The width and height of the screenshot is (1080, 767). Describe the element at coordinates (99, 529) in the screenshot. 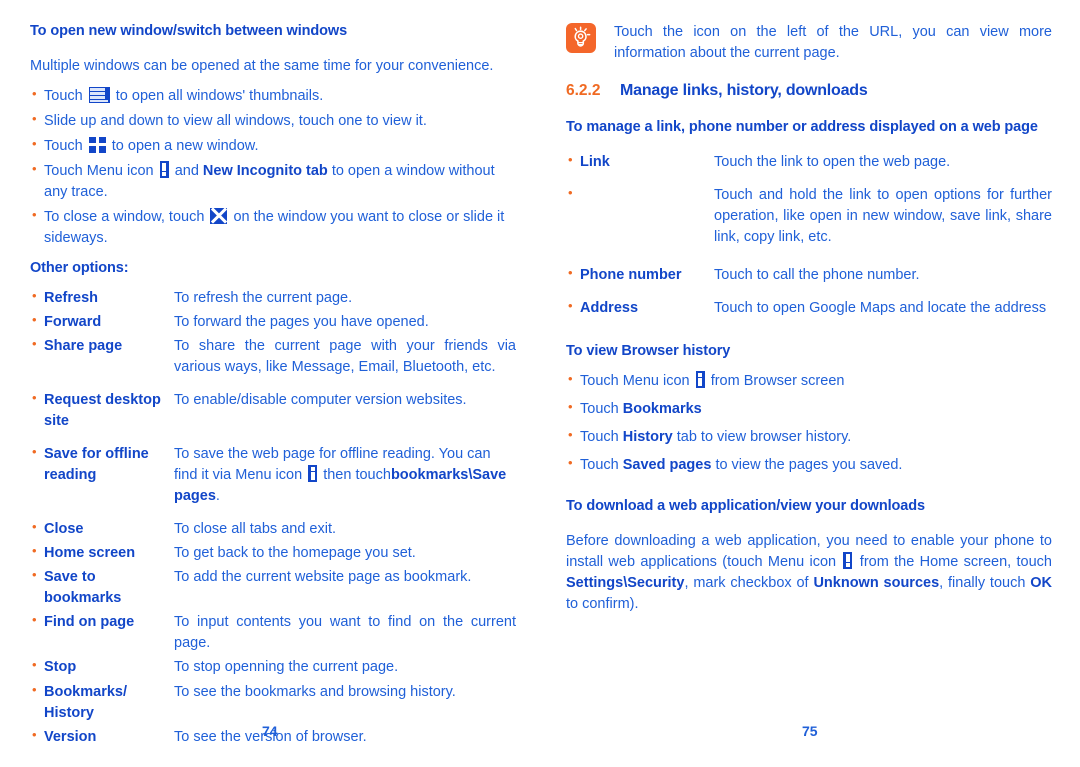

I see `option-term: Close` at that location.